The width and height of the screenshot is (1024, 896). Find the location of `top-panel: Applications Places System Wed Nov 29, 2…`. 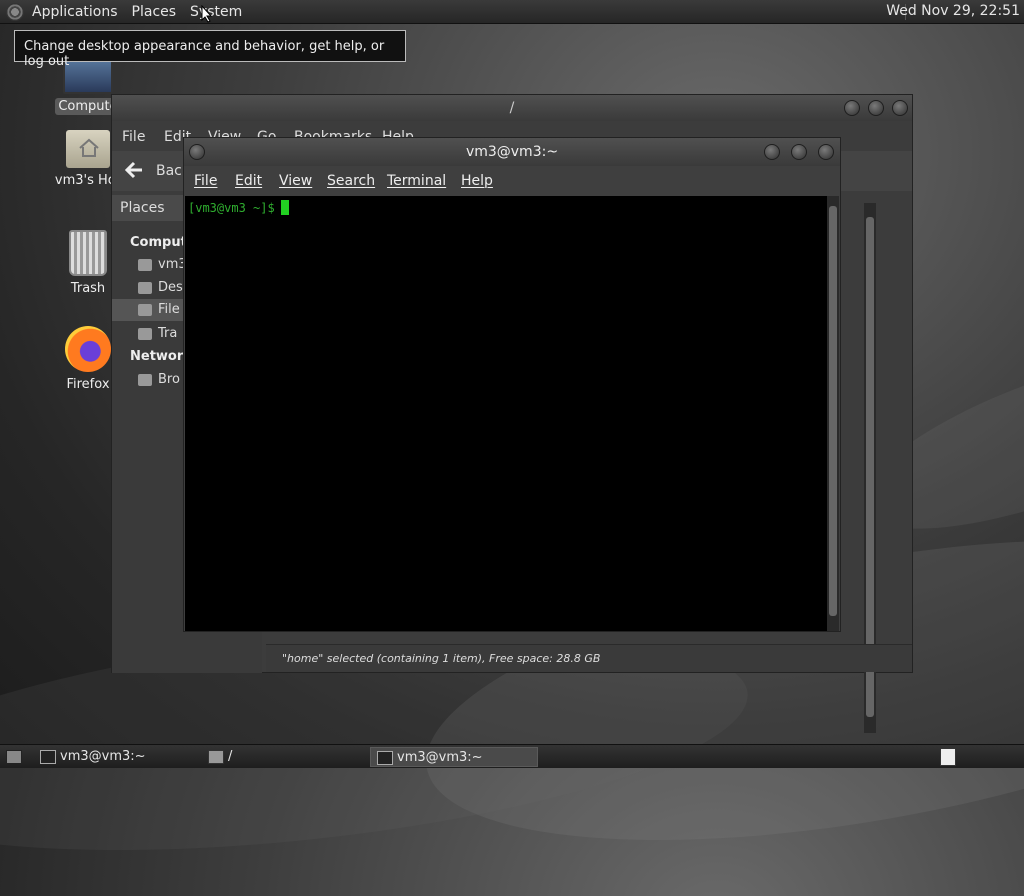

top-panel: Applications Places System Wed Nov 29, 2… is located at coordinates (512, 12).